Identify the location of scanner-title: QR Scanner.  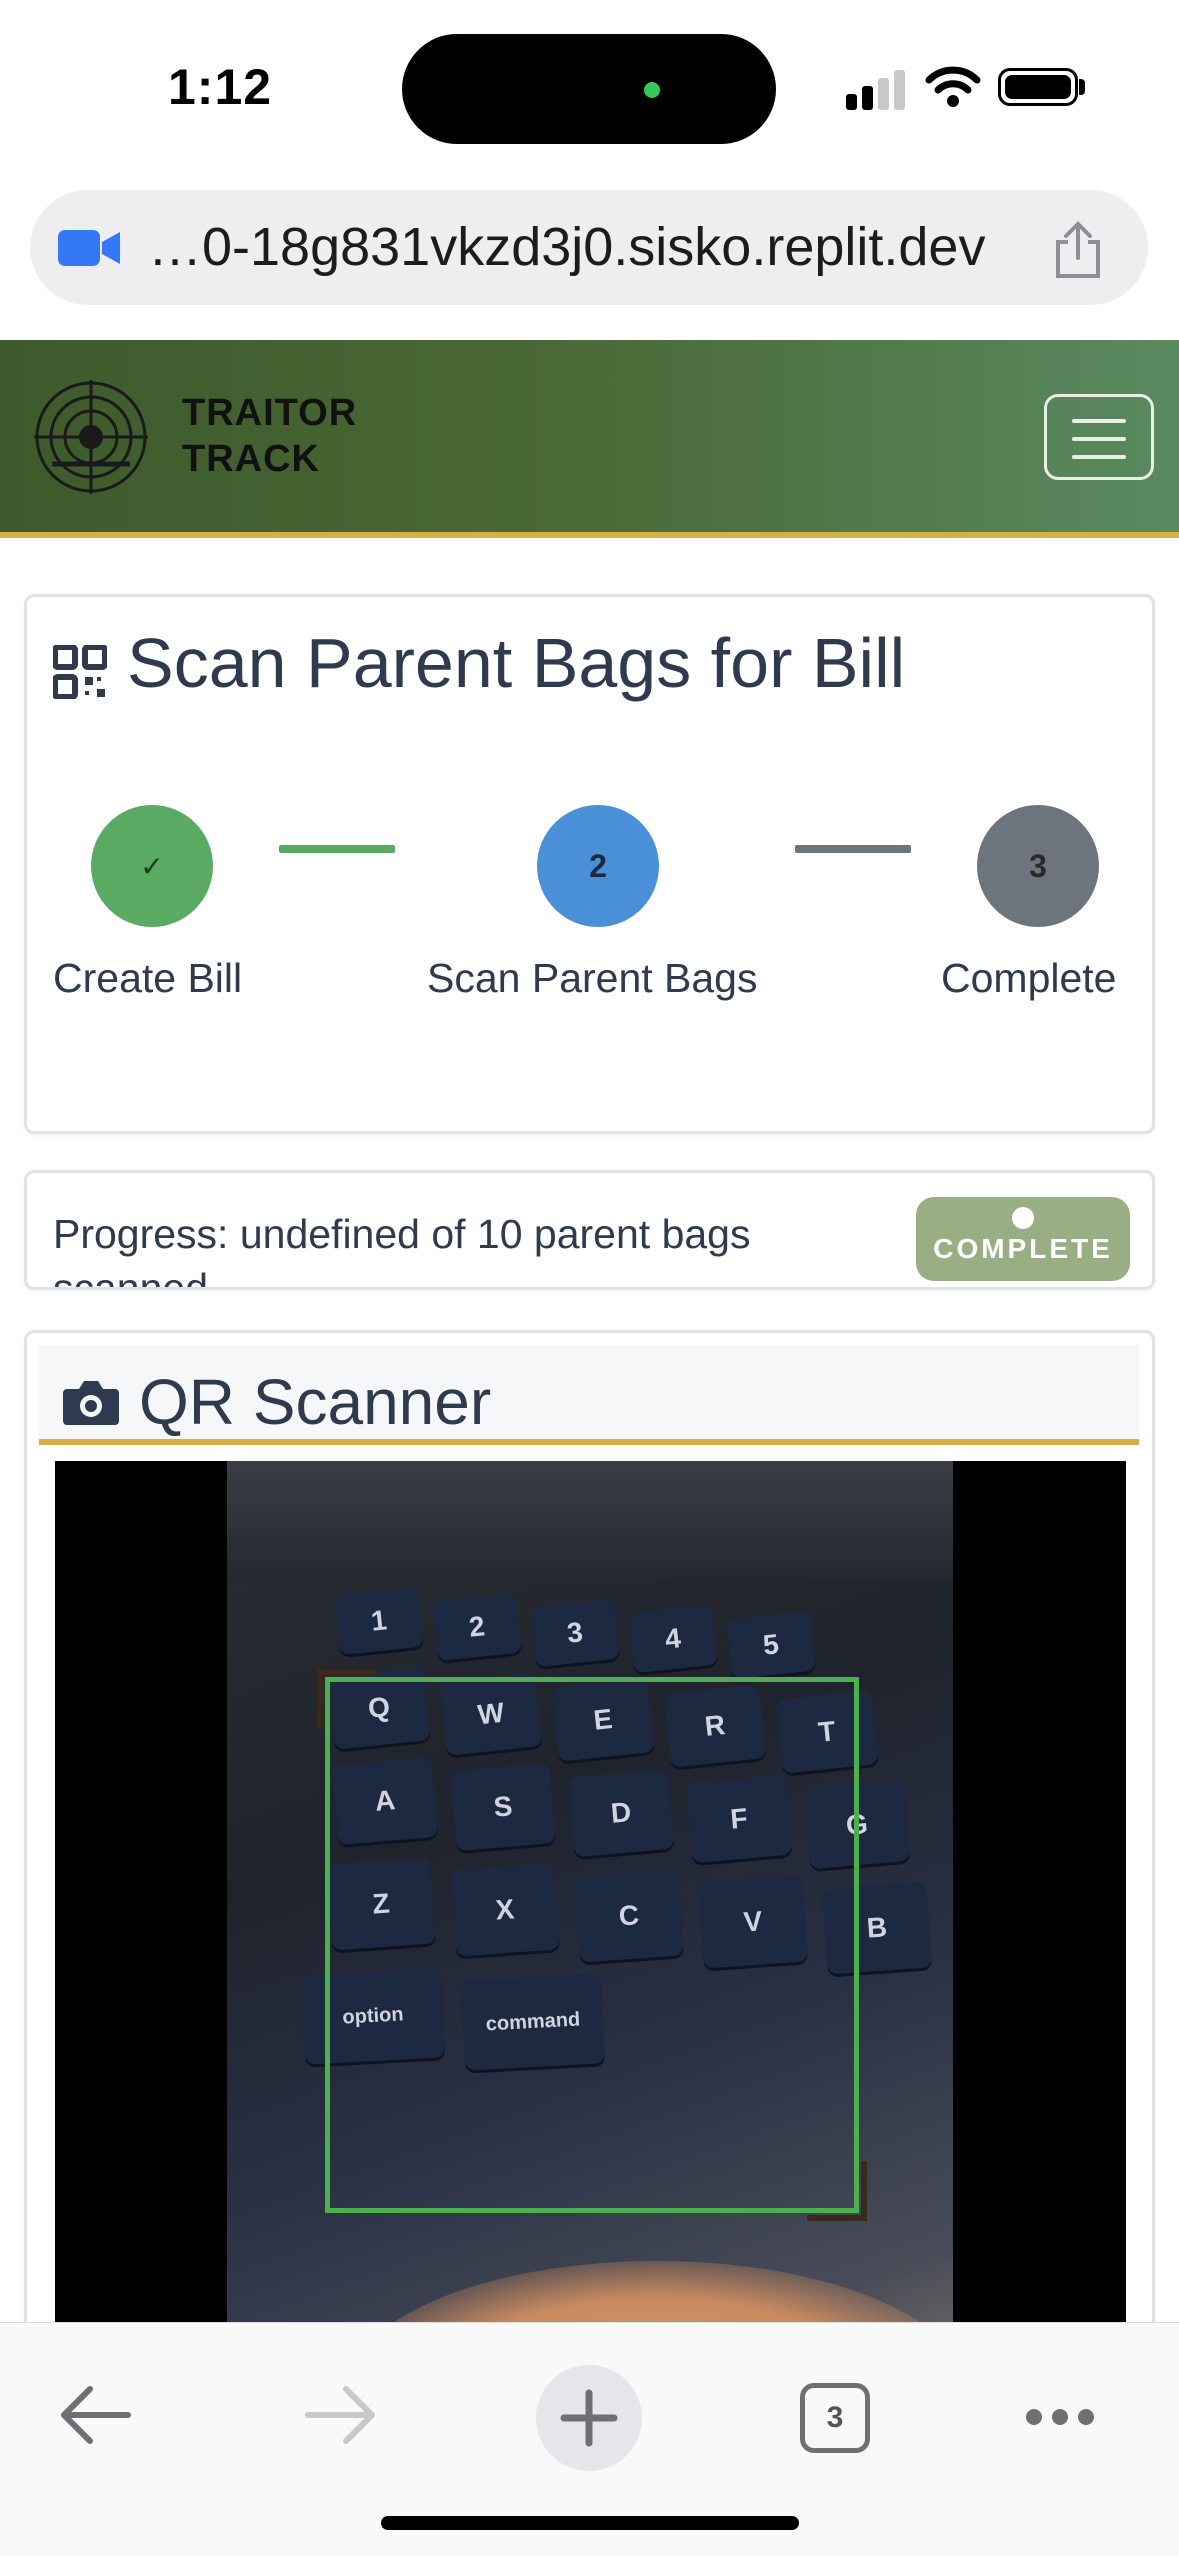
(315, 1402).